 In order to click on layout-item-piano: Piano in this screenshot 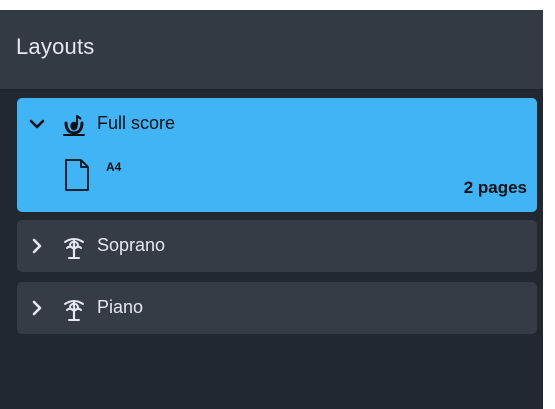, I will do `click(277, 308)`.